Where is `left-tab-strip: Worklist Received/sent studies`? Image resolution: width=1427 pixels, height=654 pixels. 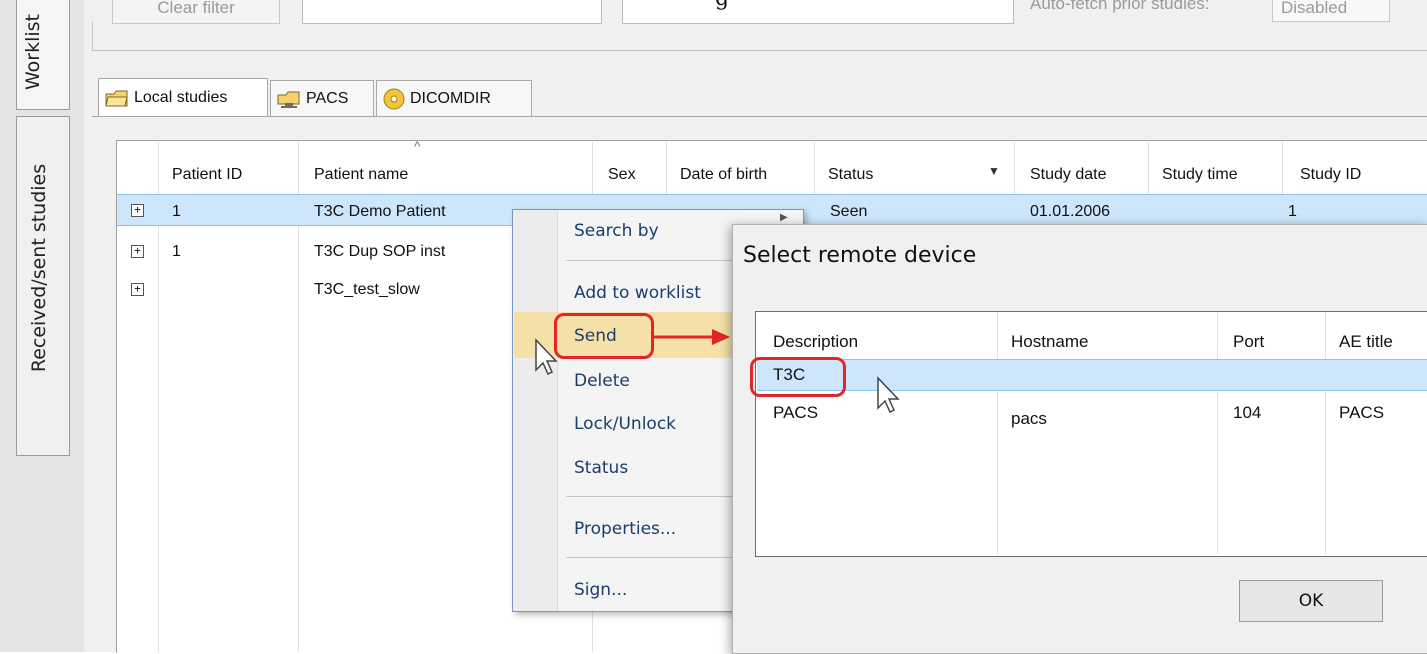
left-tab-strip: Worklist Received/sent studies is located at coordinates (42, 326).